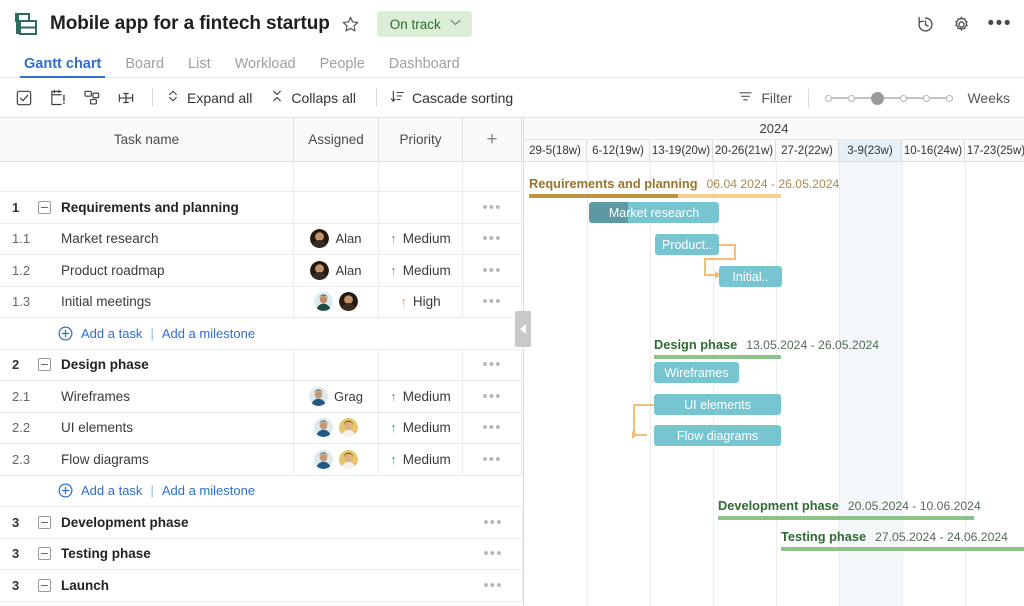 This screenshot has width=1024, height=606. I want to click on timeline-range-icon, so click(125, 97).